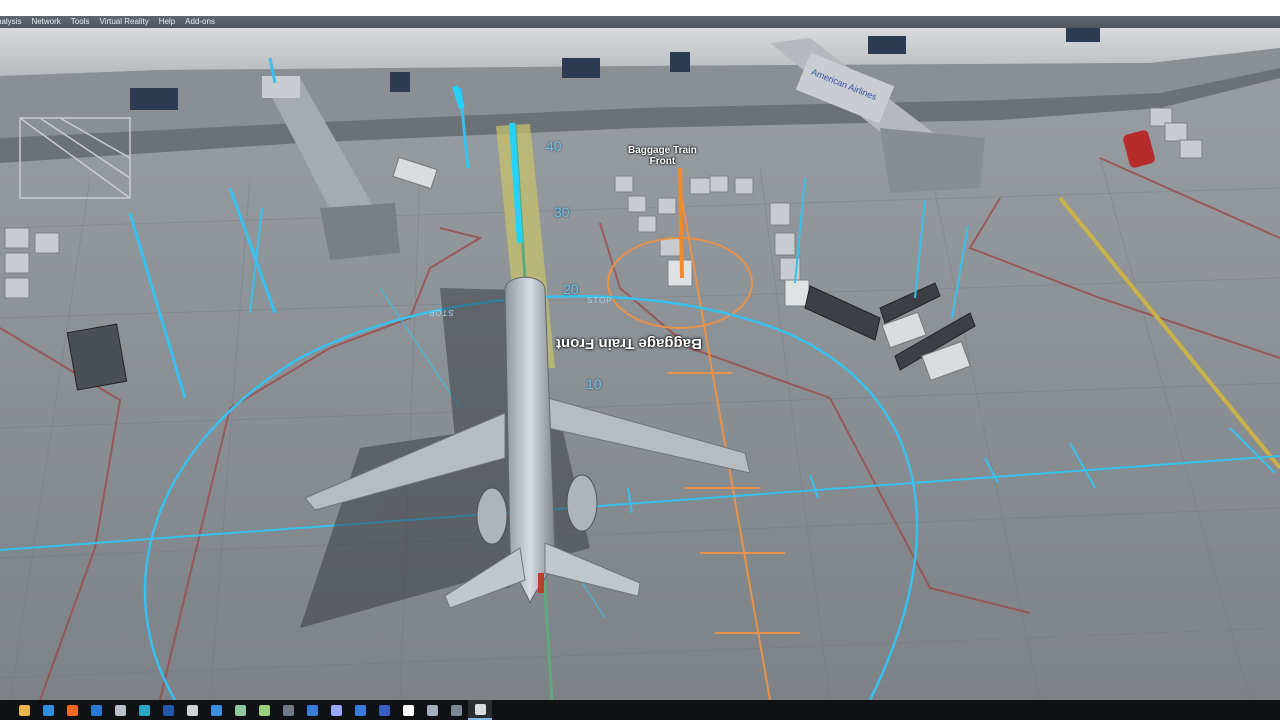 The image size is (1280, 720). I want to click on record-icon, so click(336, 710).